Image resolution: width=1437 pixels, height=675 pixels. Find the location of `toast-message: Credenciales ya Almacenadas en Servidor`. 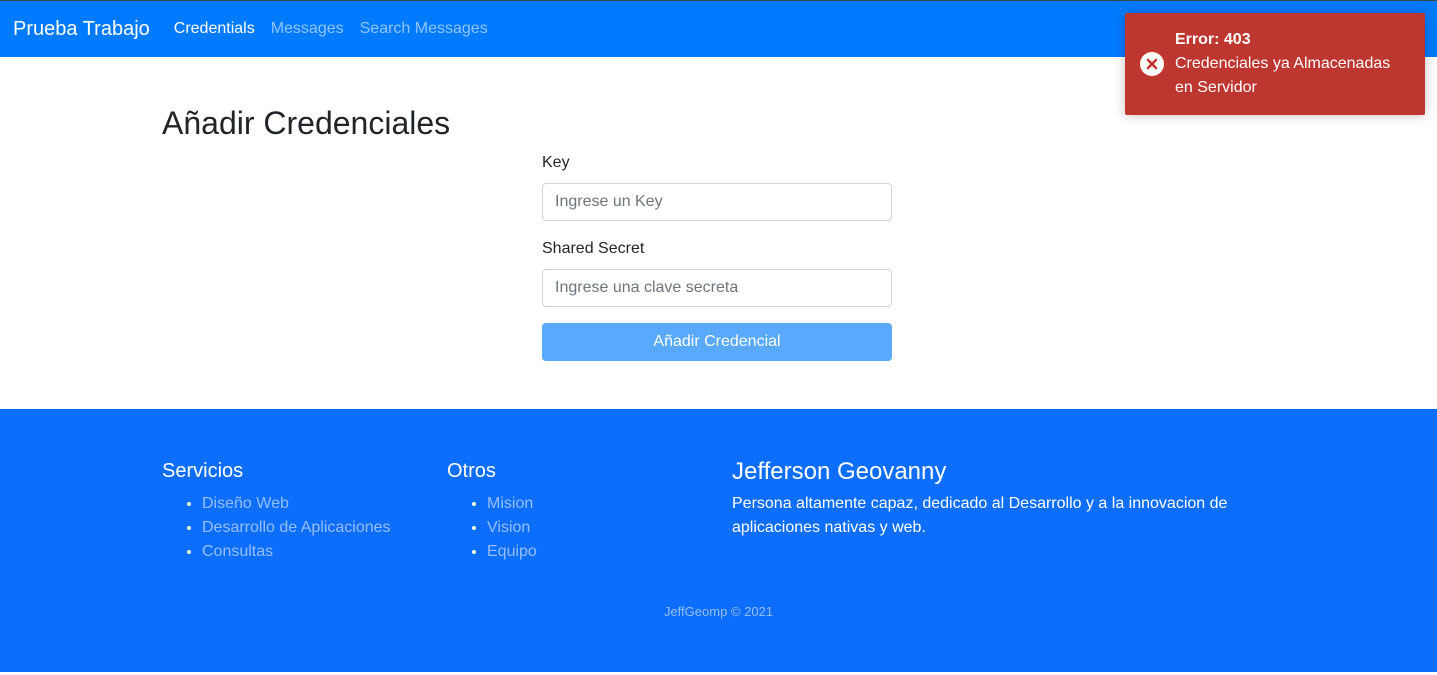

toast-message: Credenciales ya Almacenadas en Servidor is located at coordinates (1283, 75).